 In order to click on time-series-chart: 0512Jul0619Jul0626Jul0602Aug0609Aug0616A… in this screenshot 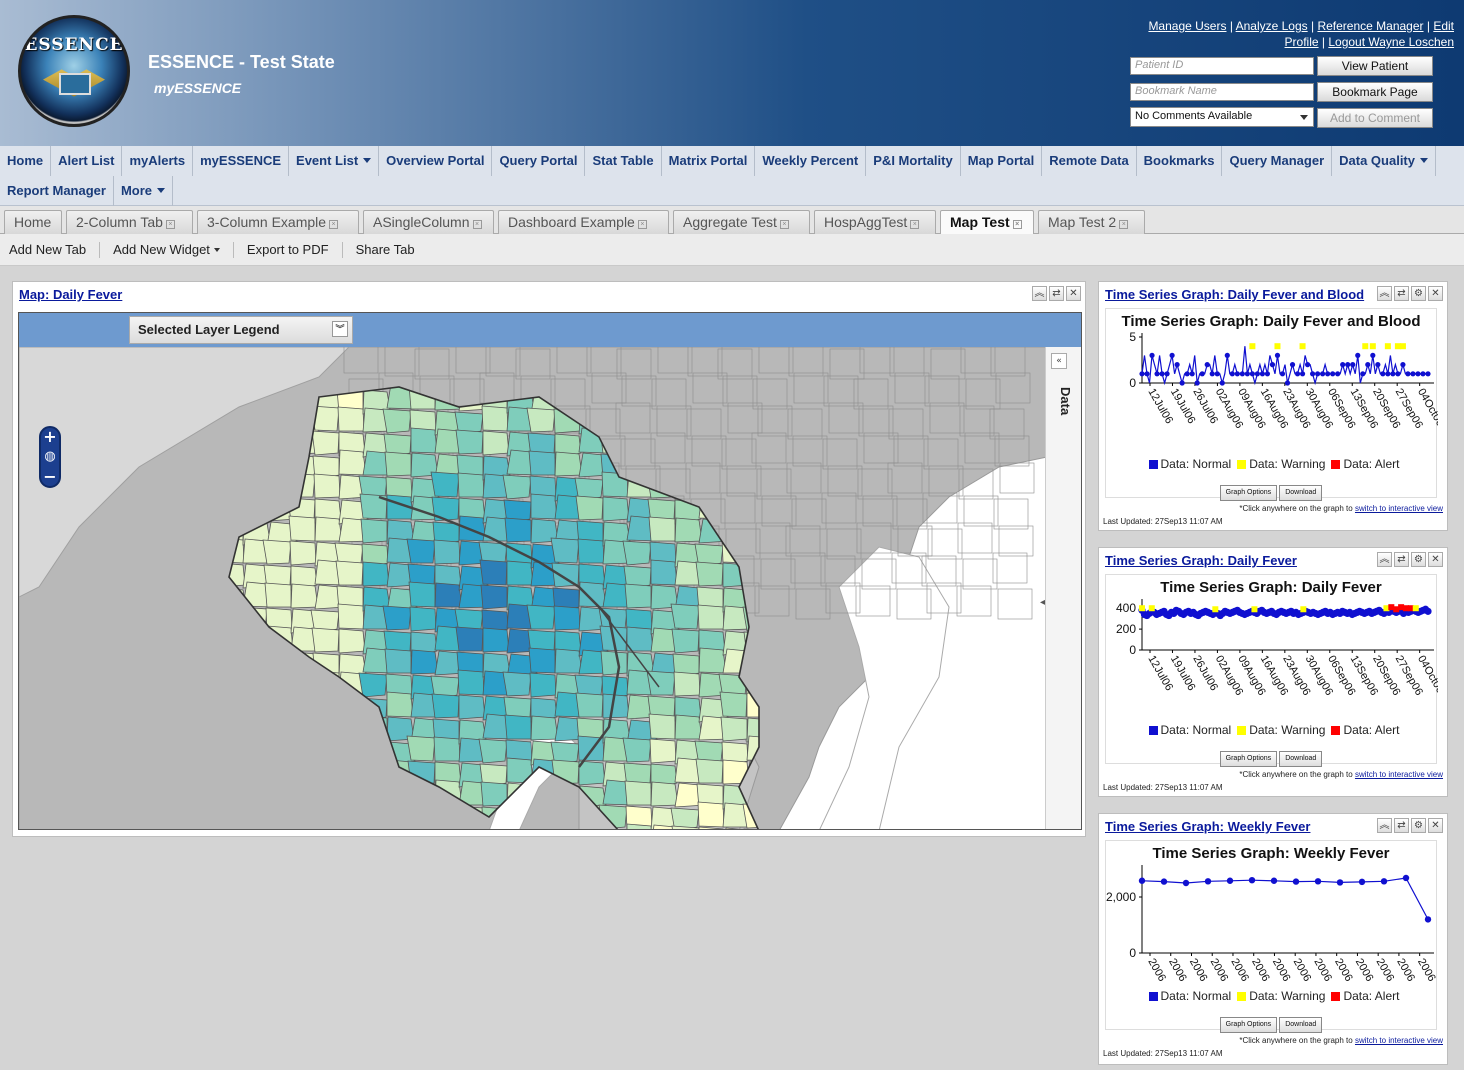, I will do `click(1272, 379)`.